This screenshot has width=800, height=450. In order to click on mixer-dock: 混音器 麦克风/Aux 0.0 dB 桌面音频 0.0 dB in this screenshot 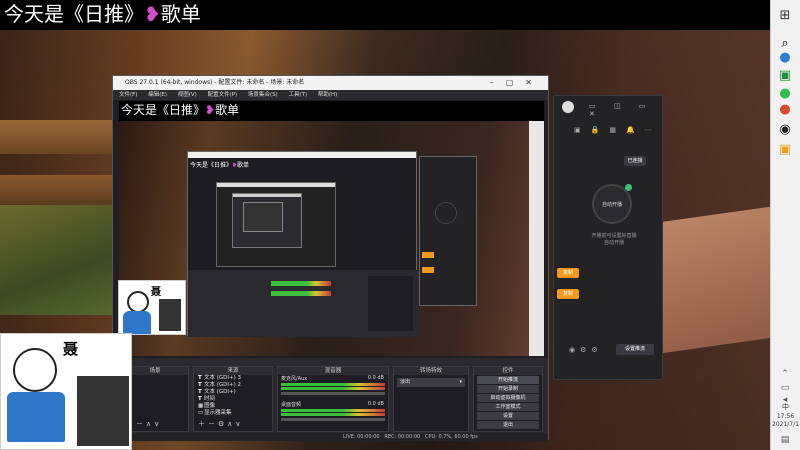, I will do `click(333, 399)`.